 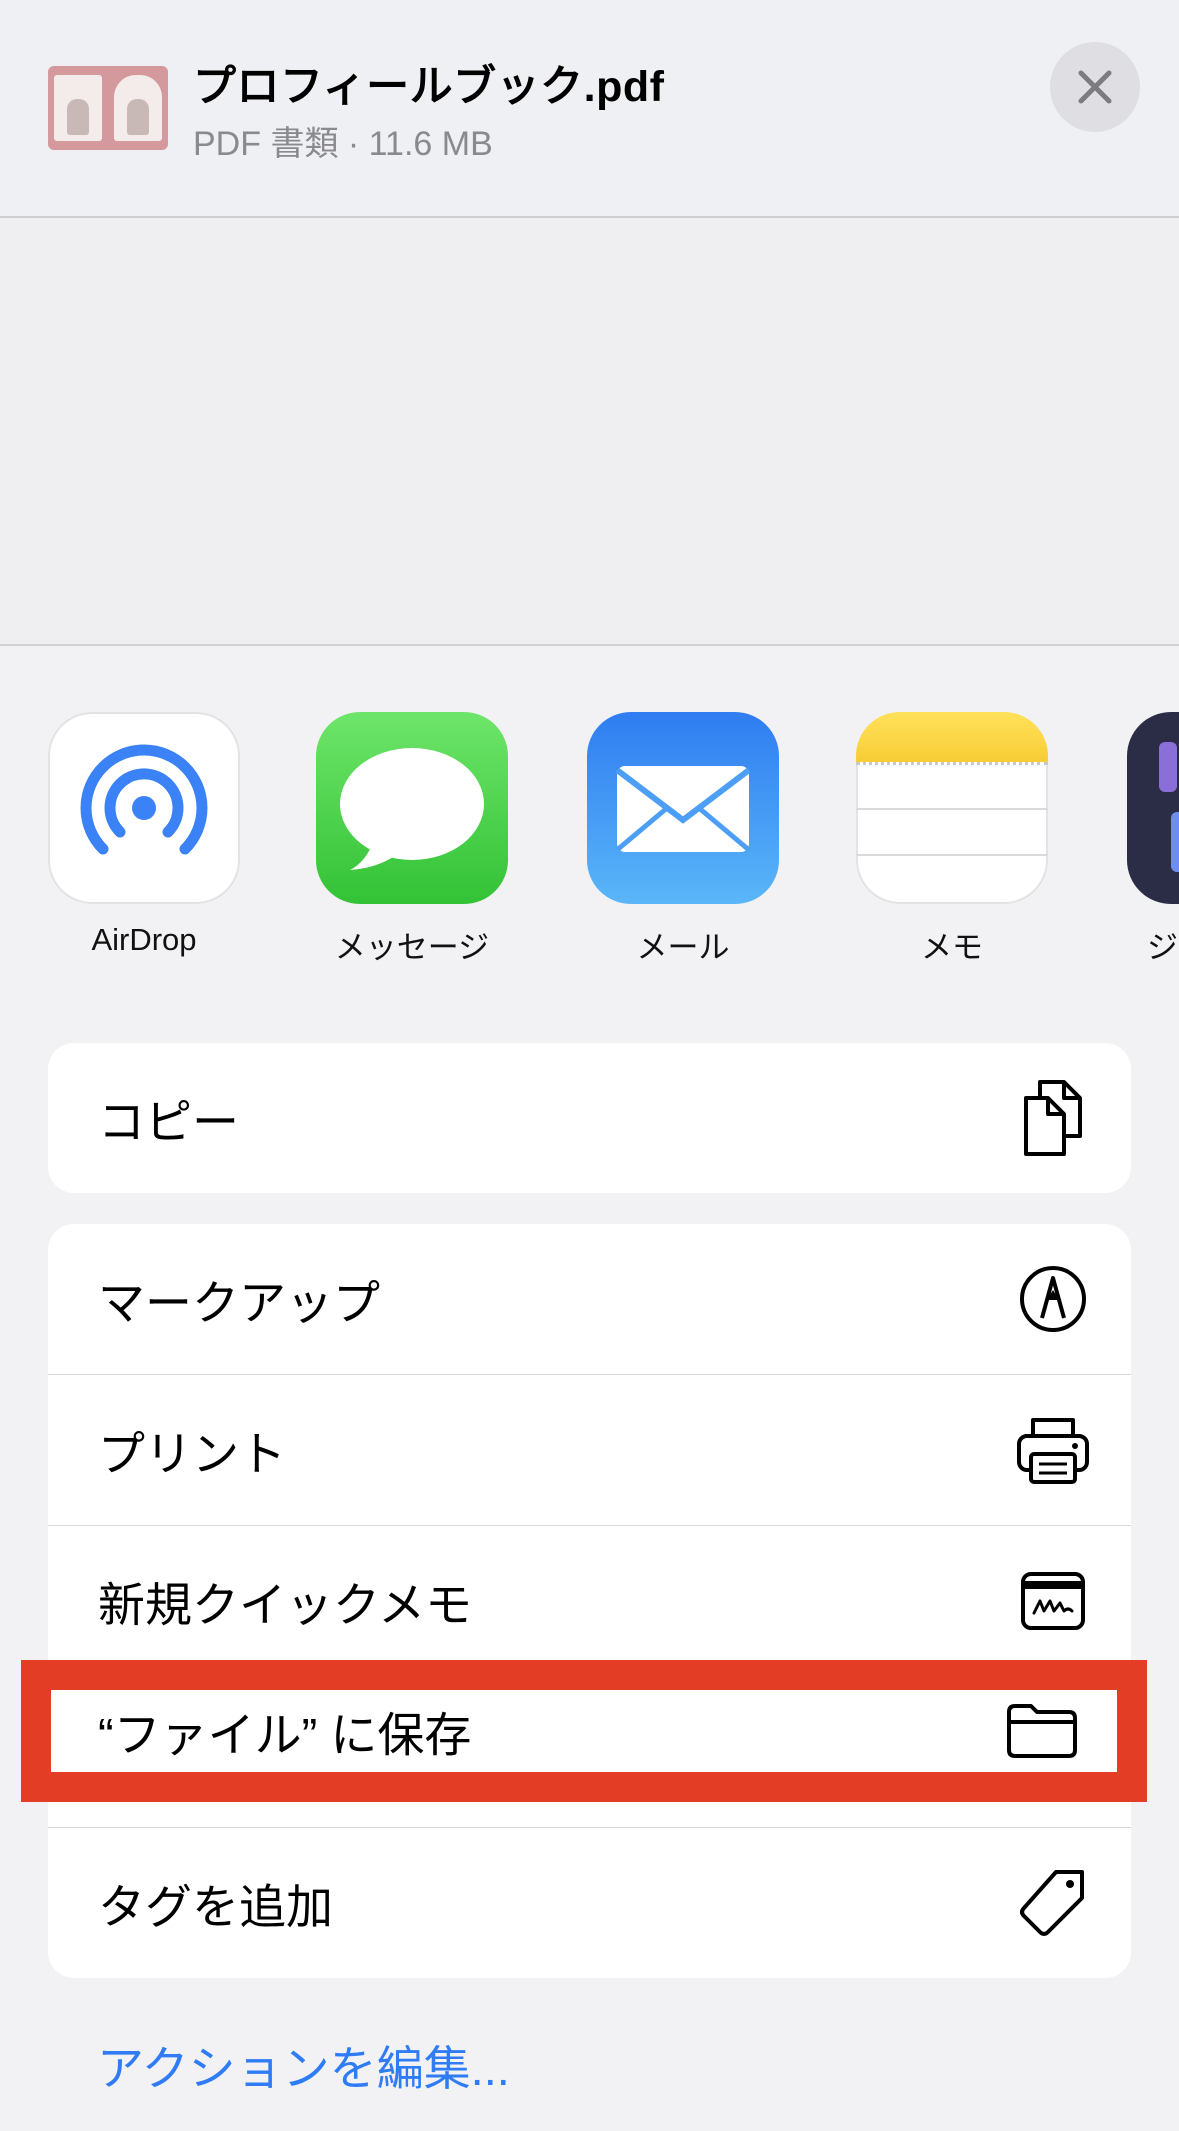 What do you see at coordinates (589, 1299) in the screenshot?
I see `action-markup: マークアップ` at bounding box center [589, 1299].